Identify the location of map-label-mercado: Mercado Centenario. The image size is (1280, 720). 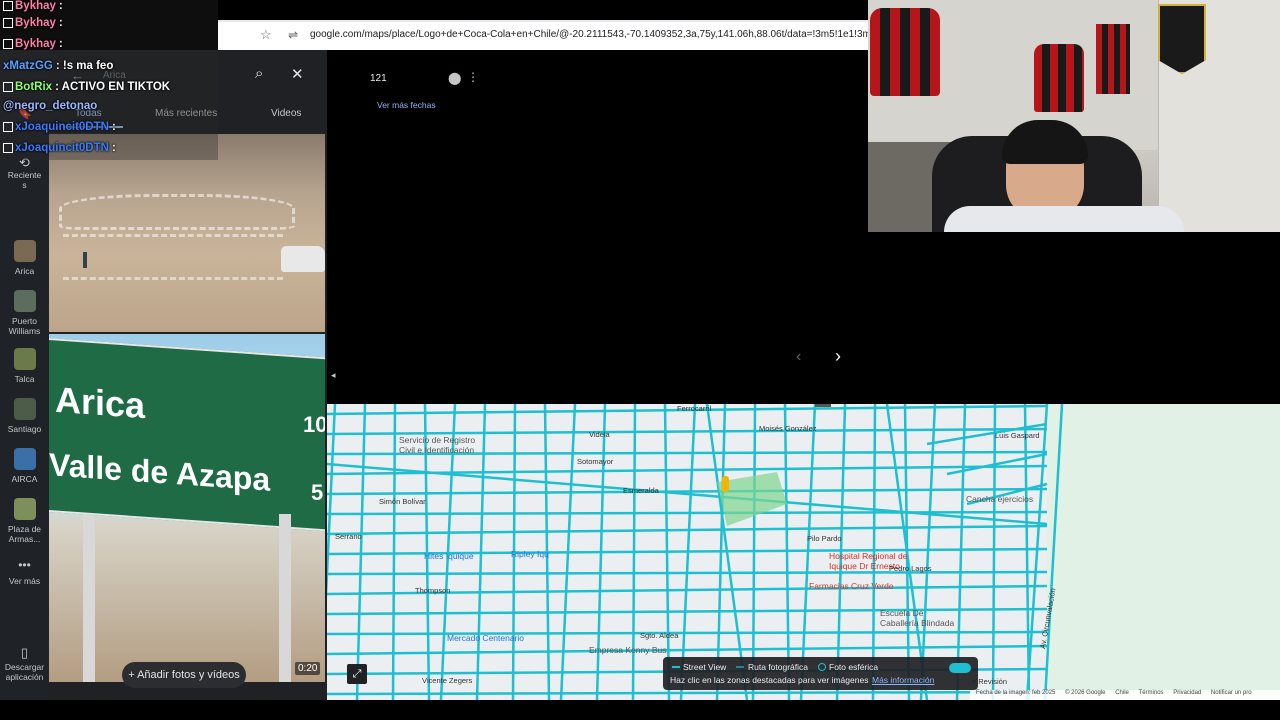
(485, 638).